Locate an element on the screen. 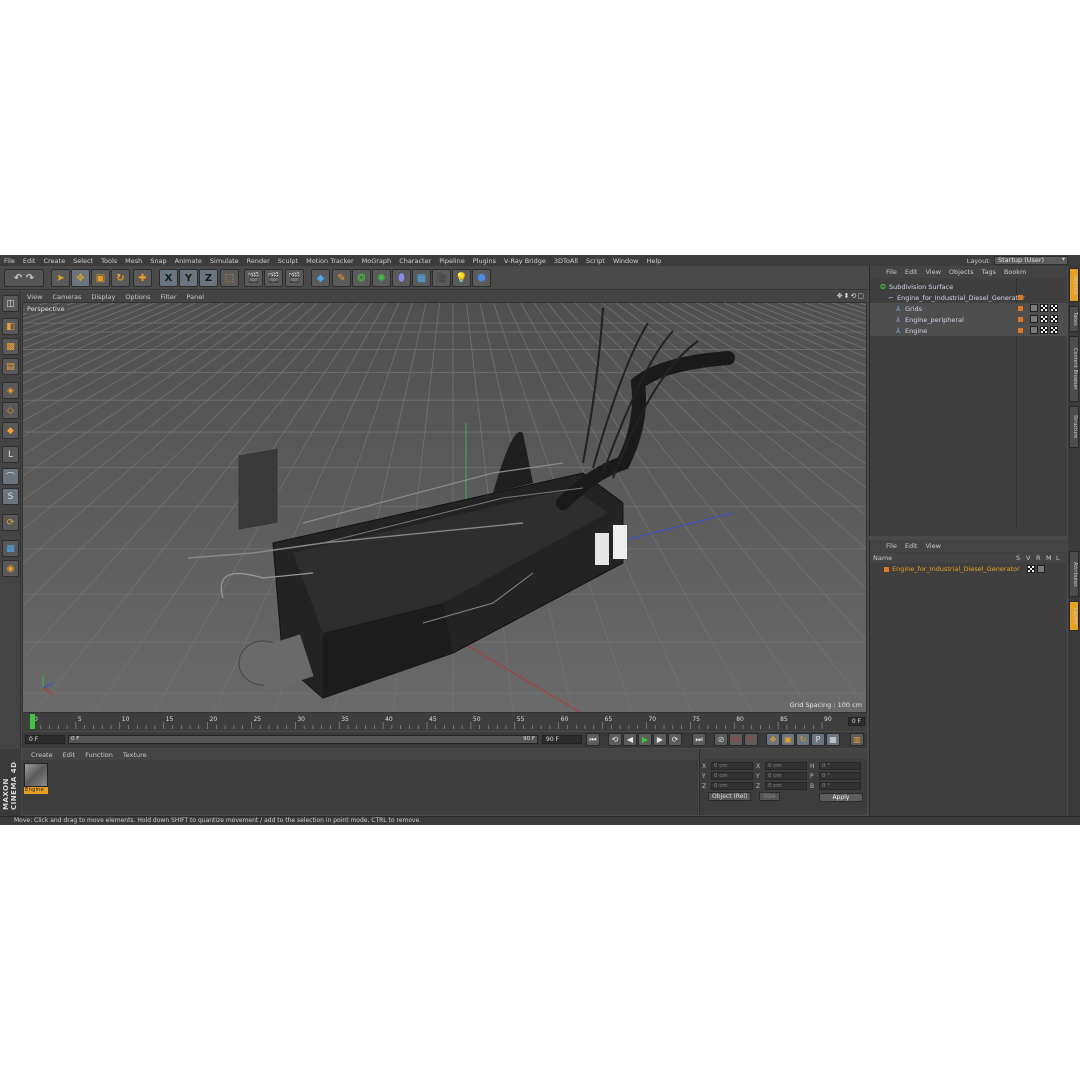 The width and height of the screenshot is (1080, 1080). object-tree-row: ⅄ Grids is located at coordinates (969, 308).